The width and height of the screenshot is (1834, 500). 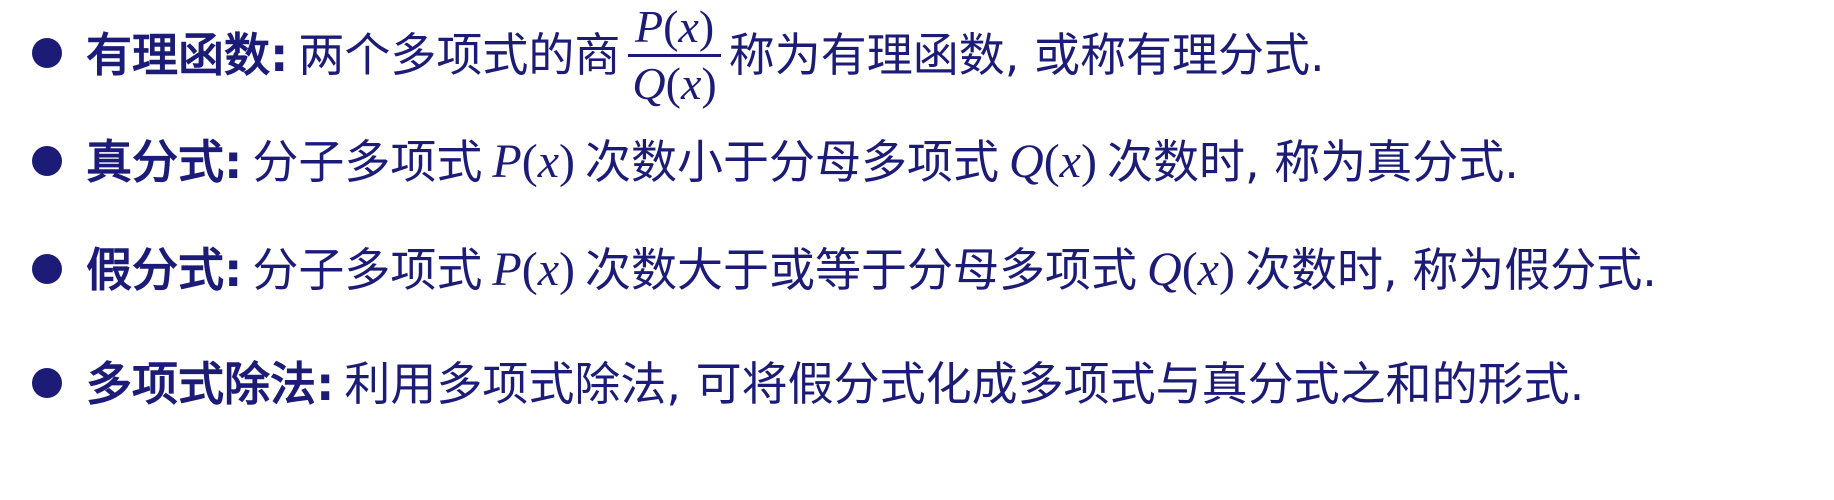 I want to click on fraction-denominator: Q(x), so click(x=674, y=83).